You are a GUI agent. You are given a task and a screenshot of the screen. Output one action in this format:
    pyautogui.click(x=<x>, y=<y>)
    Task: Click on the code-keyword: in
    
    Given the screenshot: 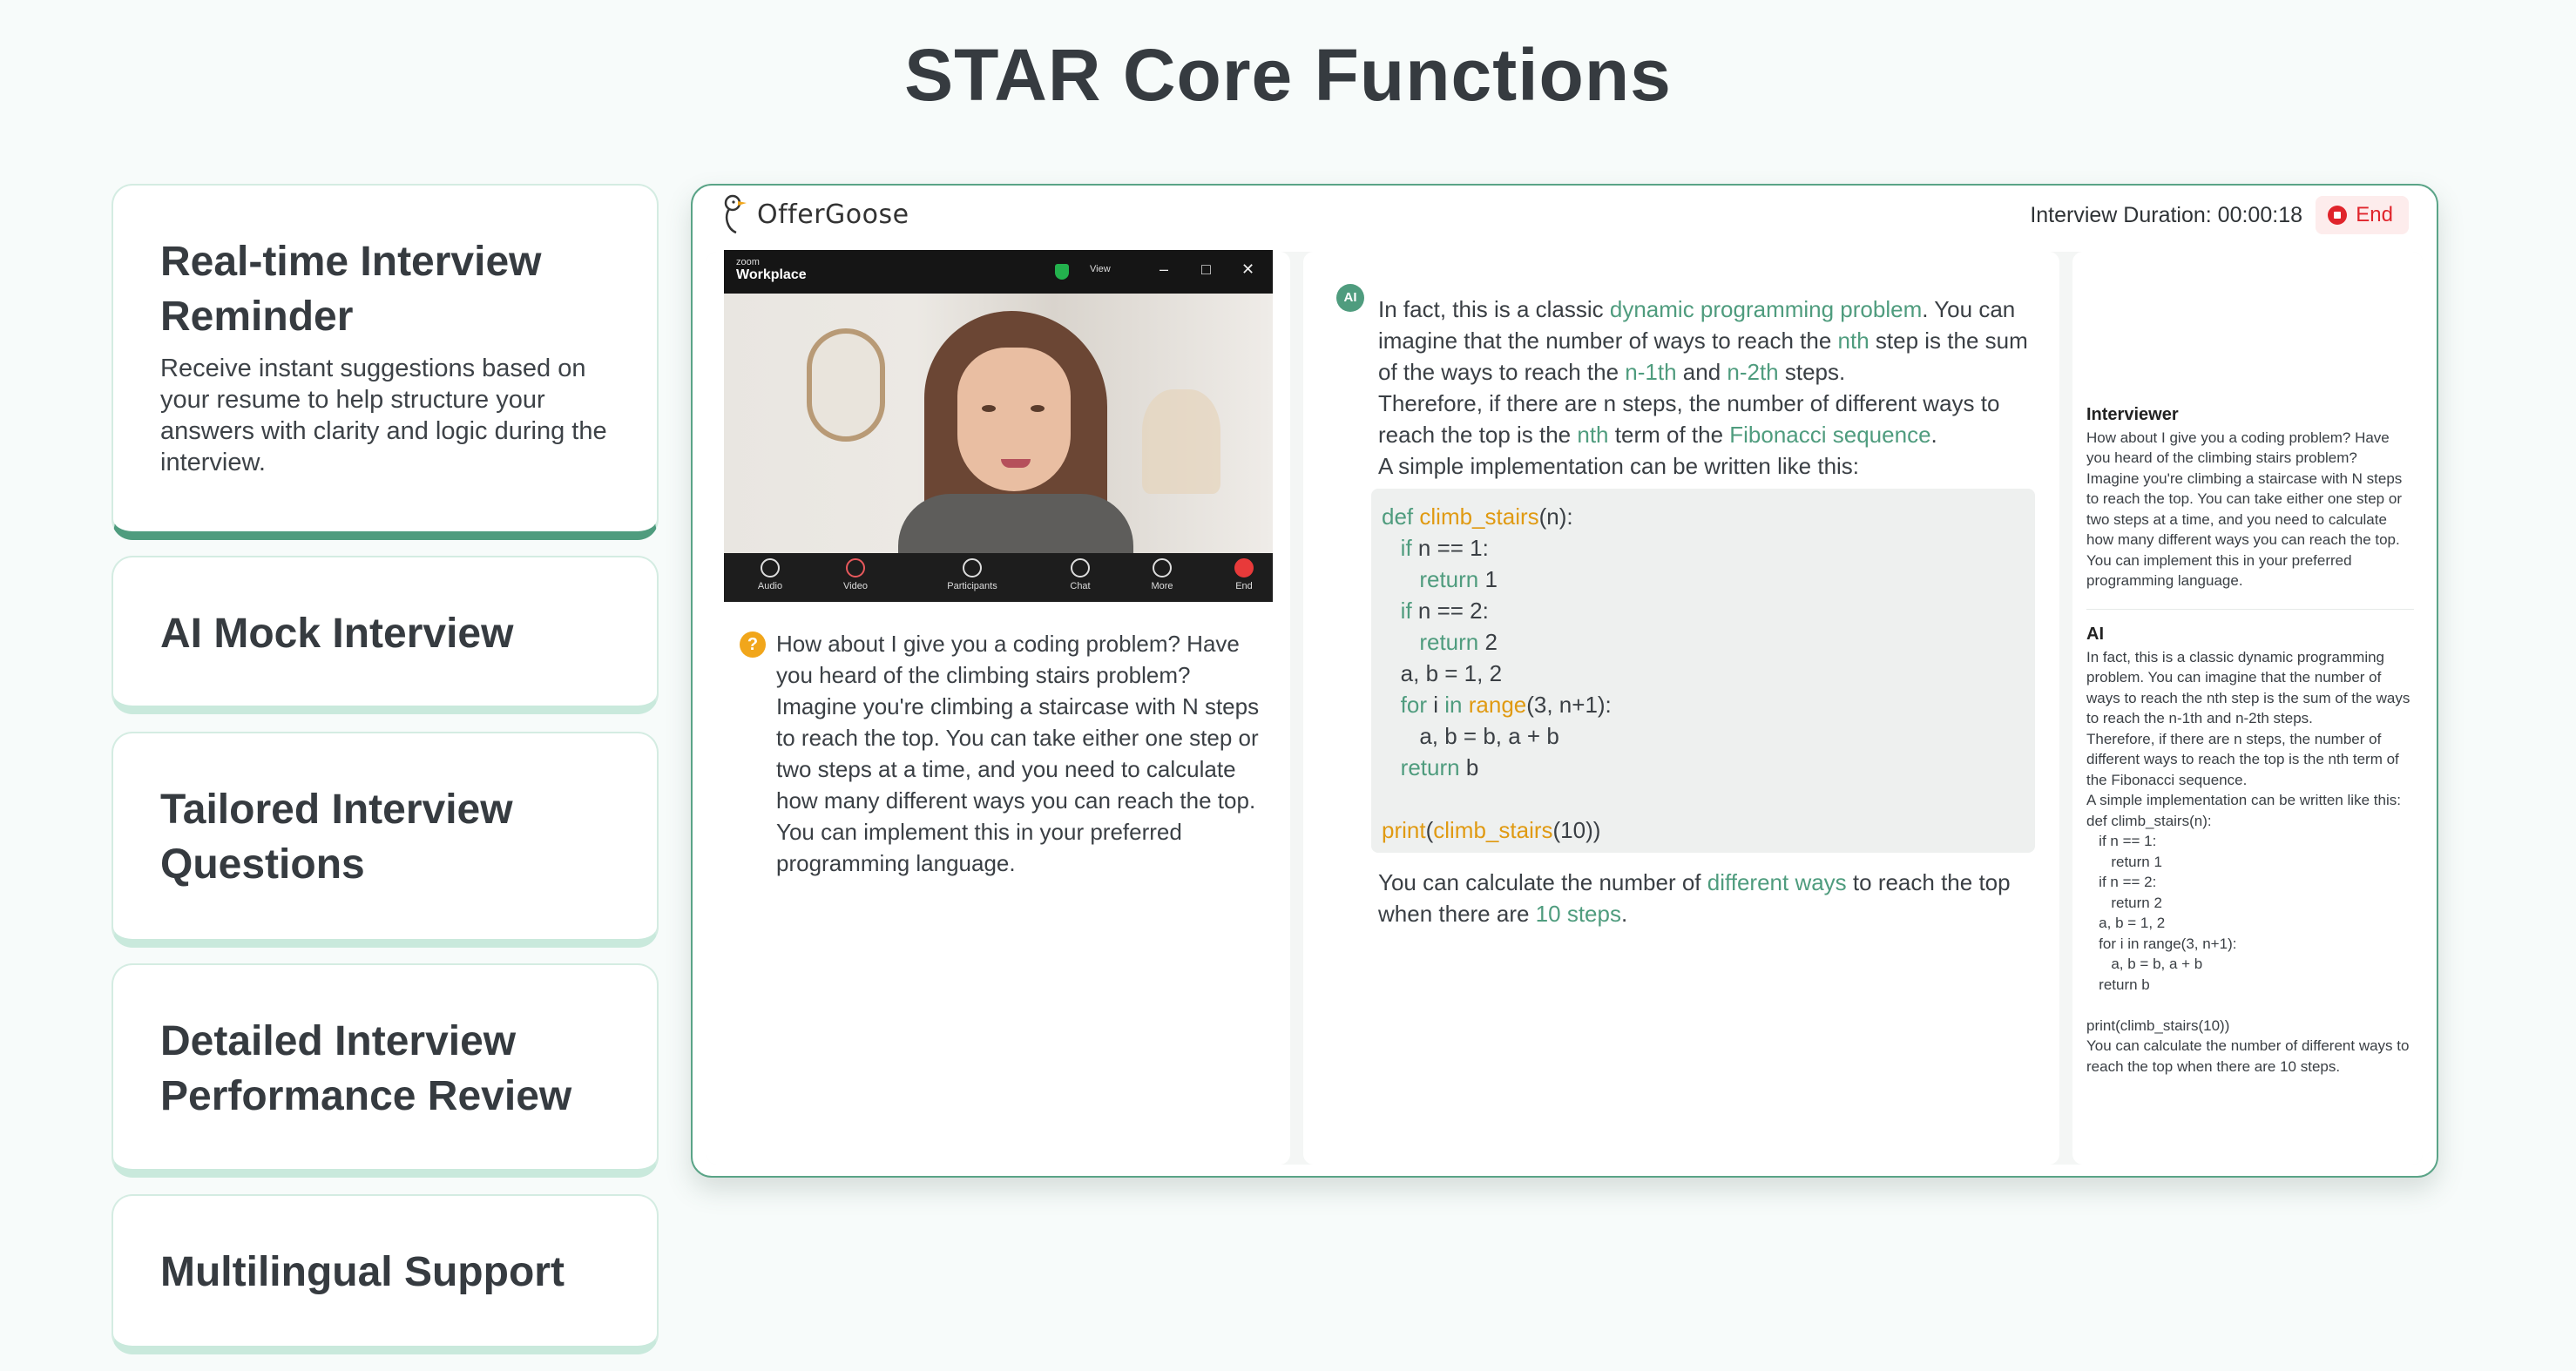 What is the action you would take?
    pyautogui.click(x=1453, y=705)
    